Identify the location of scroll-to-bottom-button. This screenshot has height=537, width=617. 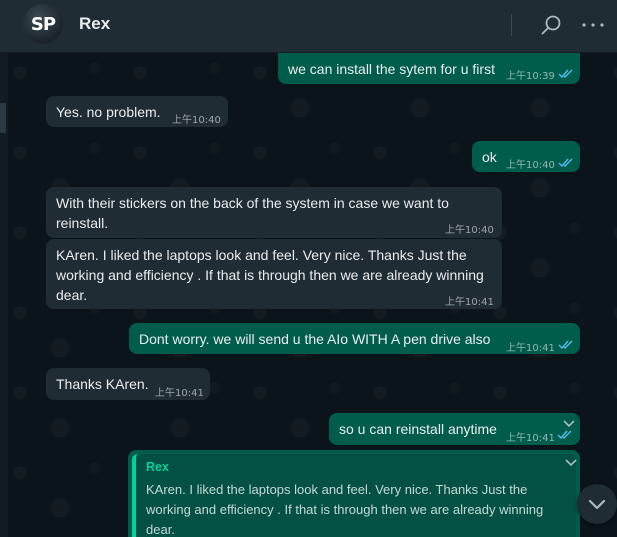
(597, 504).